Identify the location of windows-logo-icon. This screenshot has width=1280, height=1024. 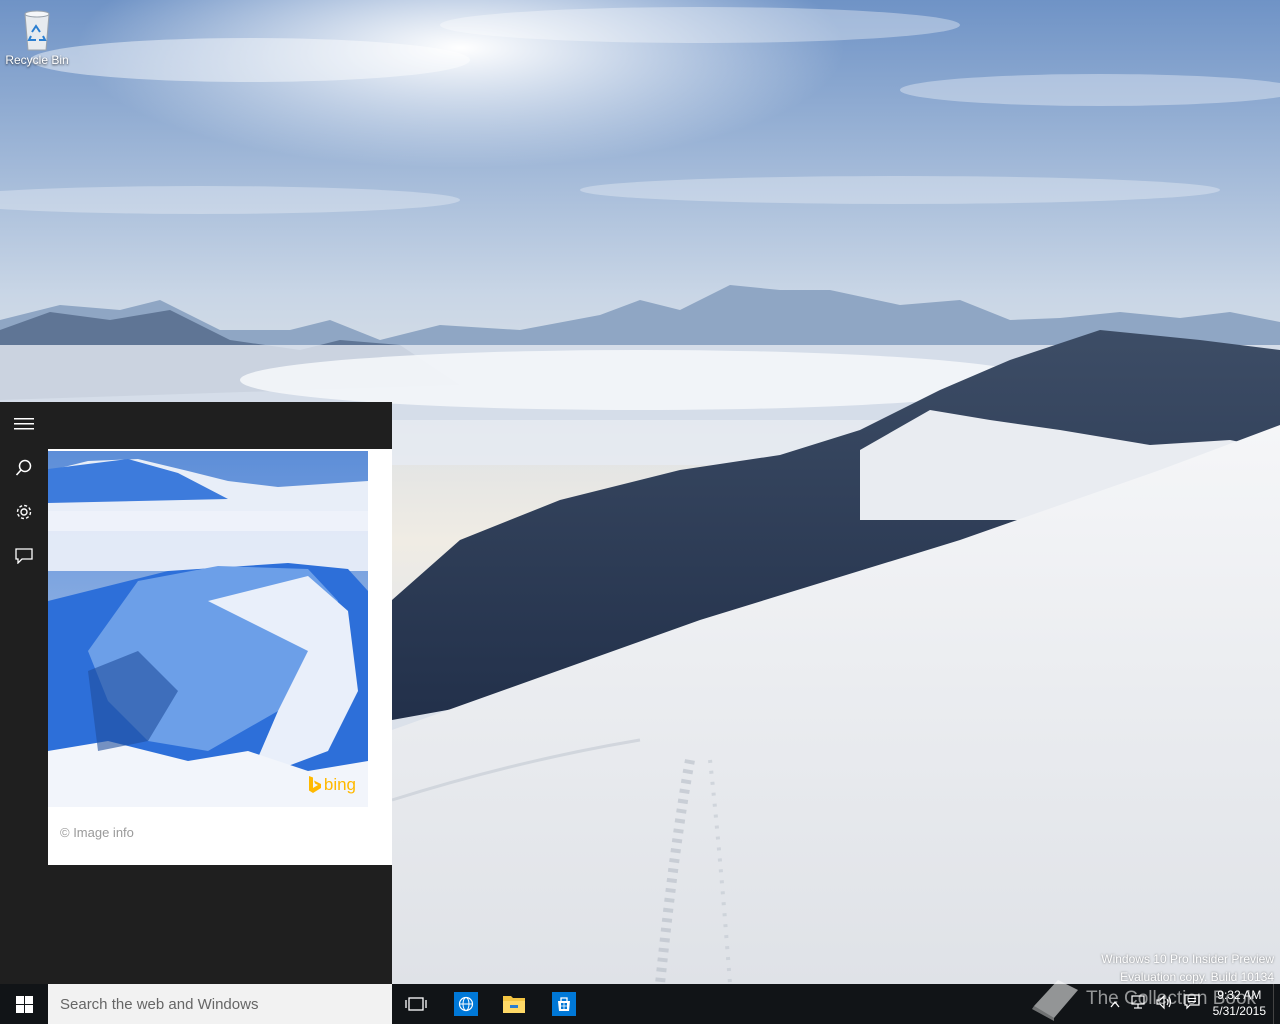
(24, 1004).